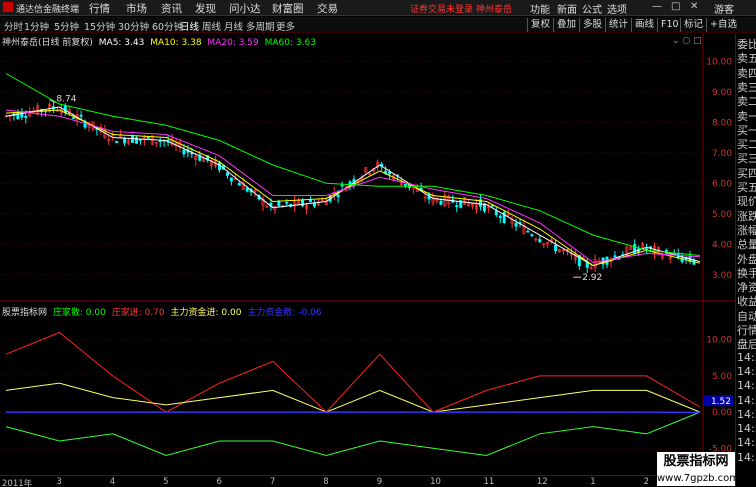  I want to click on kline-y-label: 9.00, so click(722, 93).